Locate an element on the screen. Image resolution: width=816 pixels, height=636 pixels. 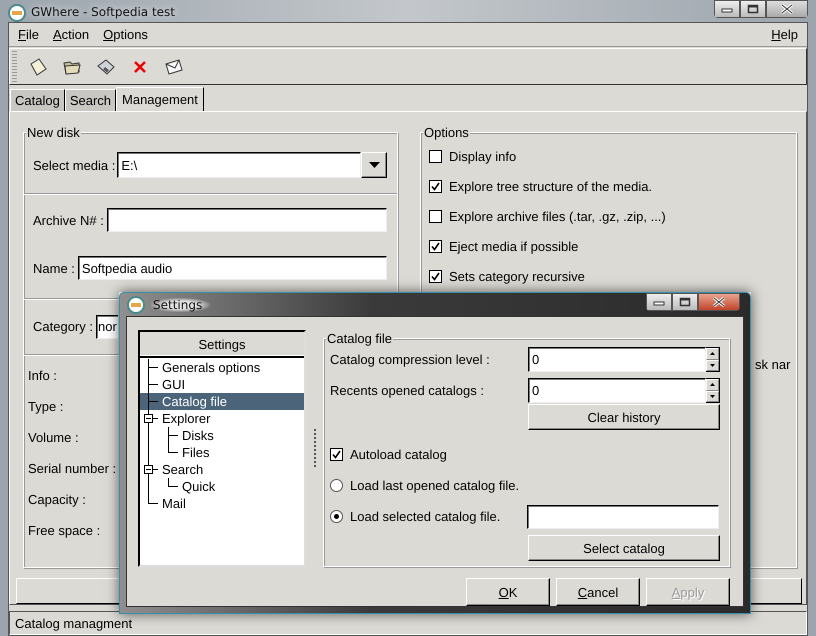
select-catalog-button: Select catalog is located at coordinates (624, 548).